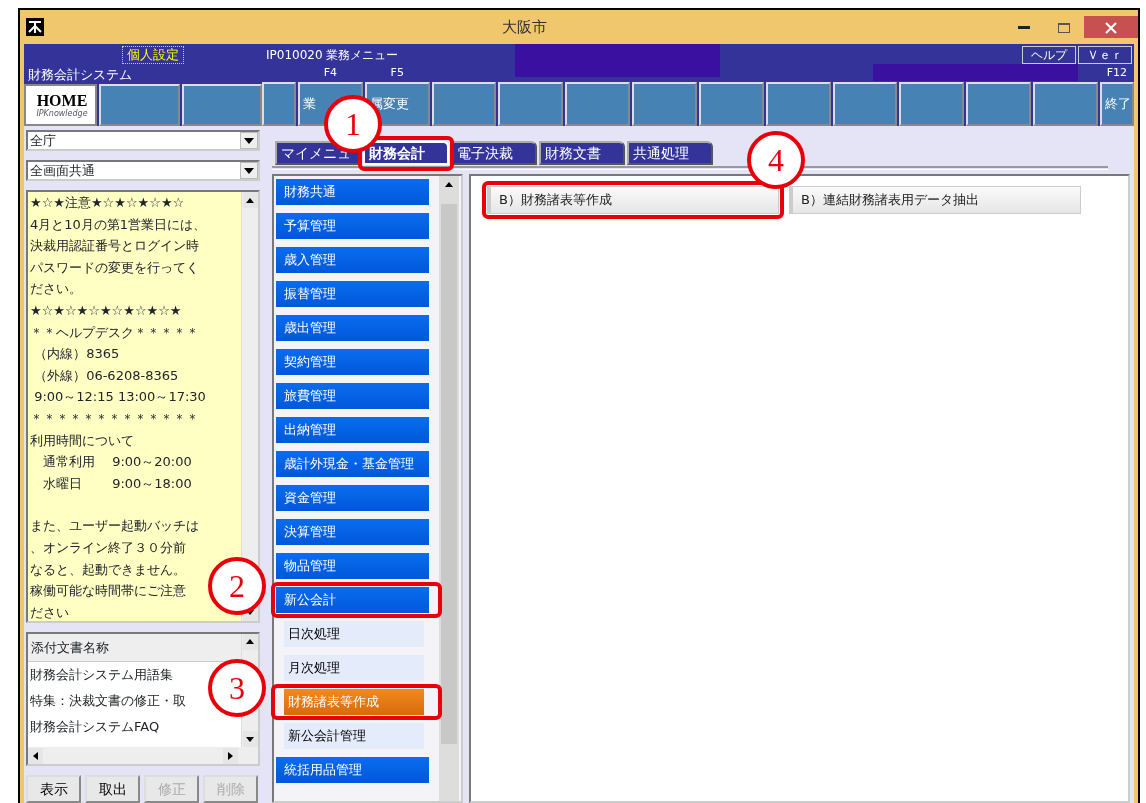 The image size is (1146, 803). I want to click on notice-line: ★☆★注意★☆★☆★☆★☆, so click(107, 203).